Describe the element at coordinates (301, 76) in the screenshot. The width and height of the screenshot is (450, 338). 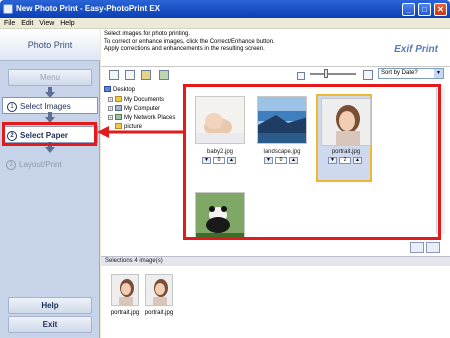
I see `small-thumbnail-icon` at that location.